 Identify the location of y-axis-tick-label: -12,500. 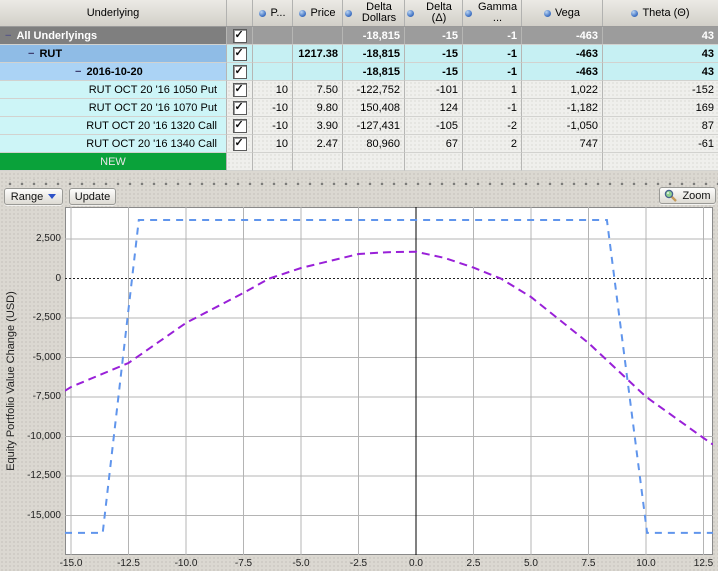
(44, 476).